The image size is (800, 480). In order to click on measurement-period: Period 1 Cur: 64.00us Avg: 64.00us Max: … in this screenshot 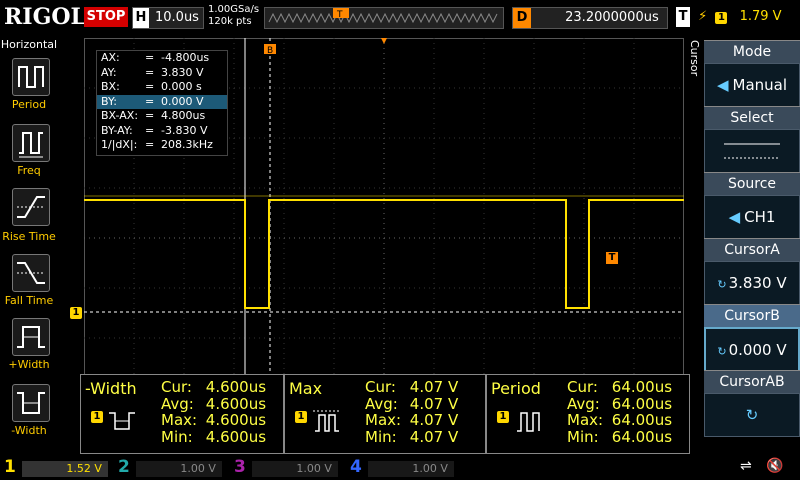, I will do `click(588, 414)`.